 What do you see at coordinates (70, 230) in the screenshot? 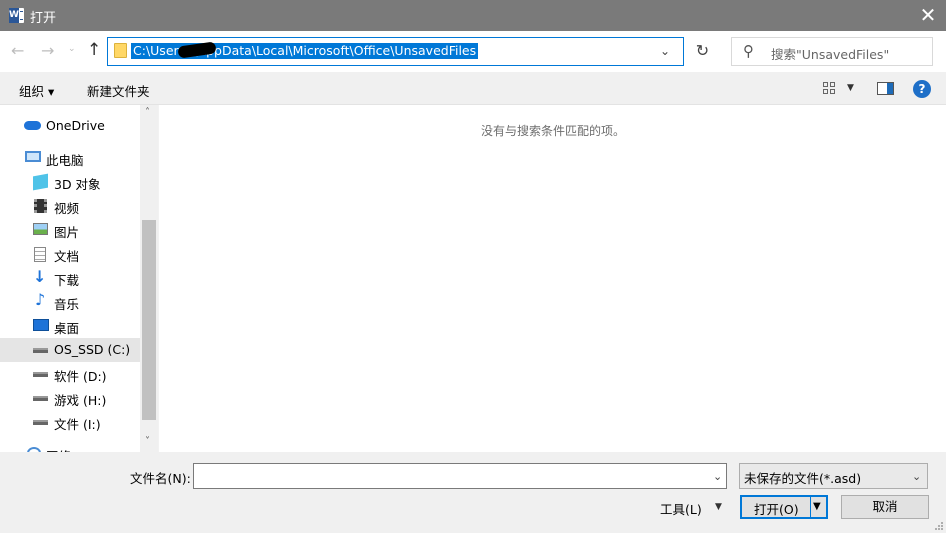
I see `tree-item-pictures: 图片` at bounding box center [70, 230].